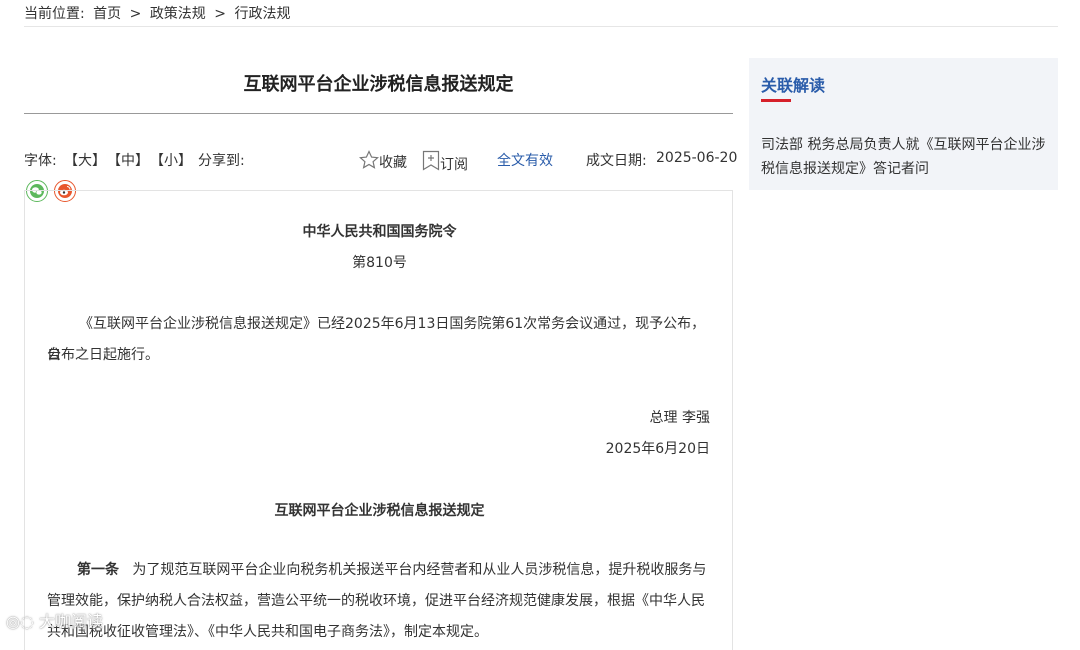 Image resolution: width=1080 pixels, height=650 pixels. I want to click on article-1-label: 第一条, so click(98, 570).